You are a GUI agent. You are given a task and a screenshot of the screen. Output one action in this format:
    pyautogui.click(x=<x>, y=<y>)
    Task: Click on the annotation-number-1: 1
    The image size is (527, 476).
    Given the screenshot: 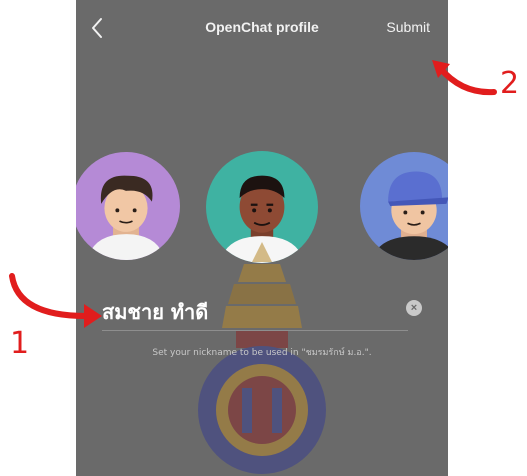 What is the action you would take?
    pyautogui.click(x=20, y=343)
    